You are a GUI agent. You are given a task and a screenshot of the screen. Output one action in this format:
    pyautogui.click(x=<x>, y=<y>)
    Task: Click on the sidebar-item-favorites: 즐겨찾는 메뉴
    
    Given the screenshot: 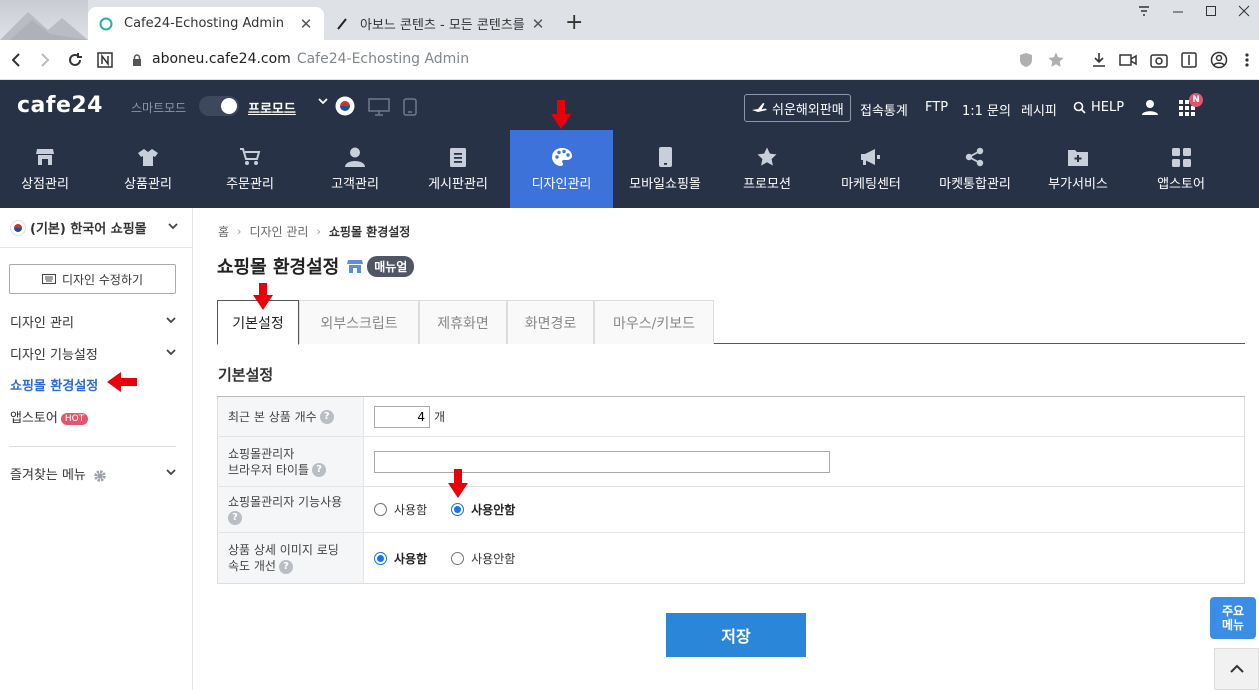 What is the action you would take?
    pyautogui.click(x=95, y=473)
    